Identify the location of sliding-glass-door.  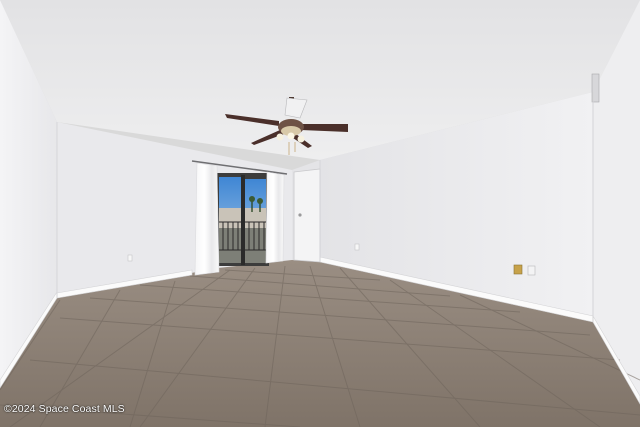
(242, 219).